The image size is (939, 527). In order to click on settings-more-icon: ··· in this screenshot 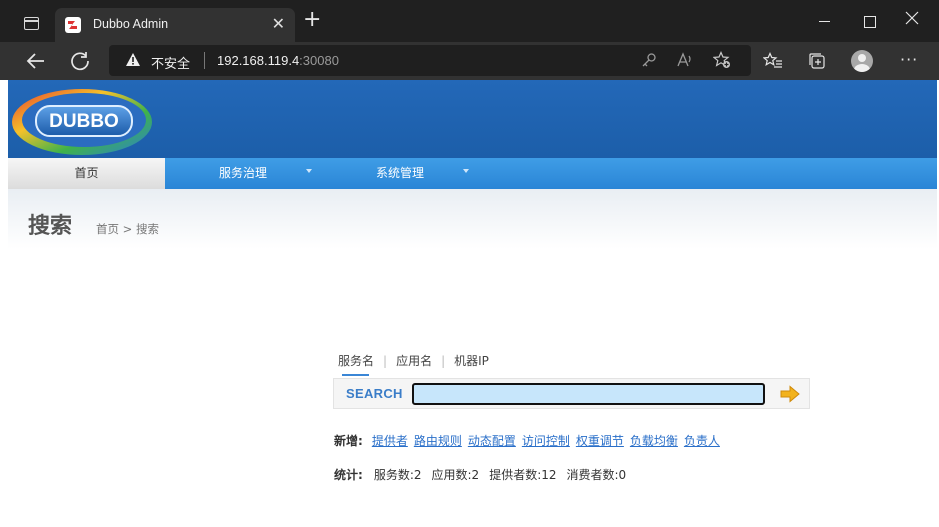, I will do `click(909, 59)`.